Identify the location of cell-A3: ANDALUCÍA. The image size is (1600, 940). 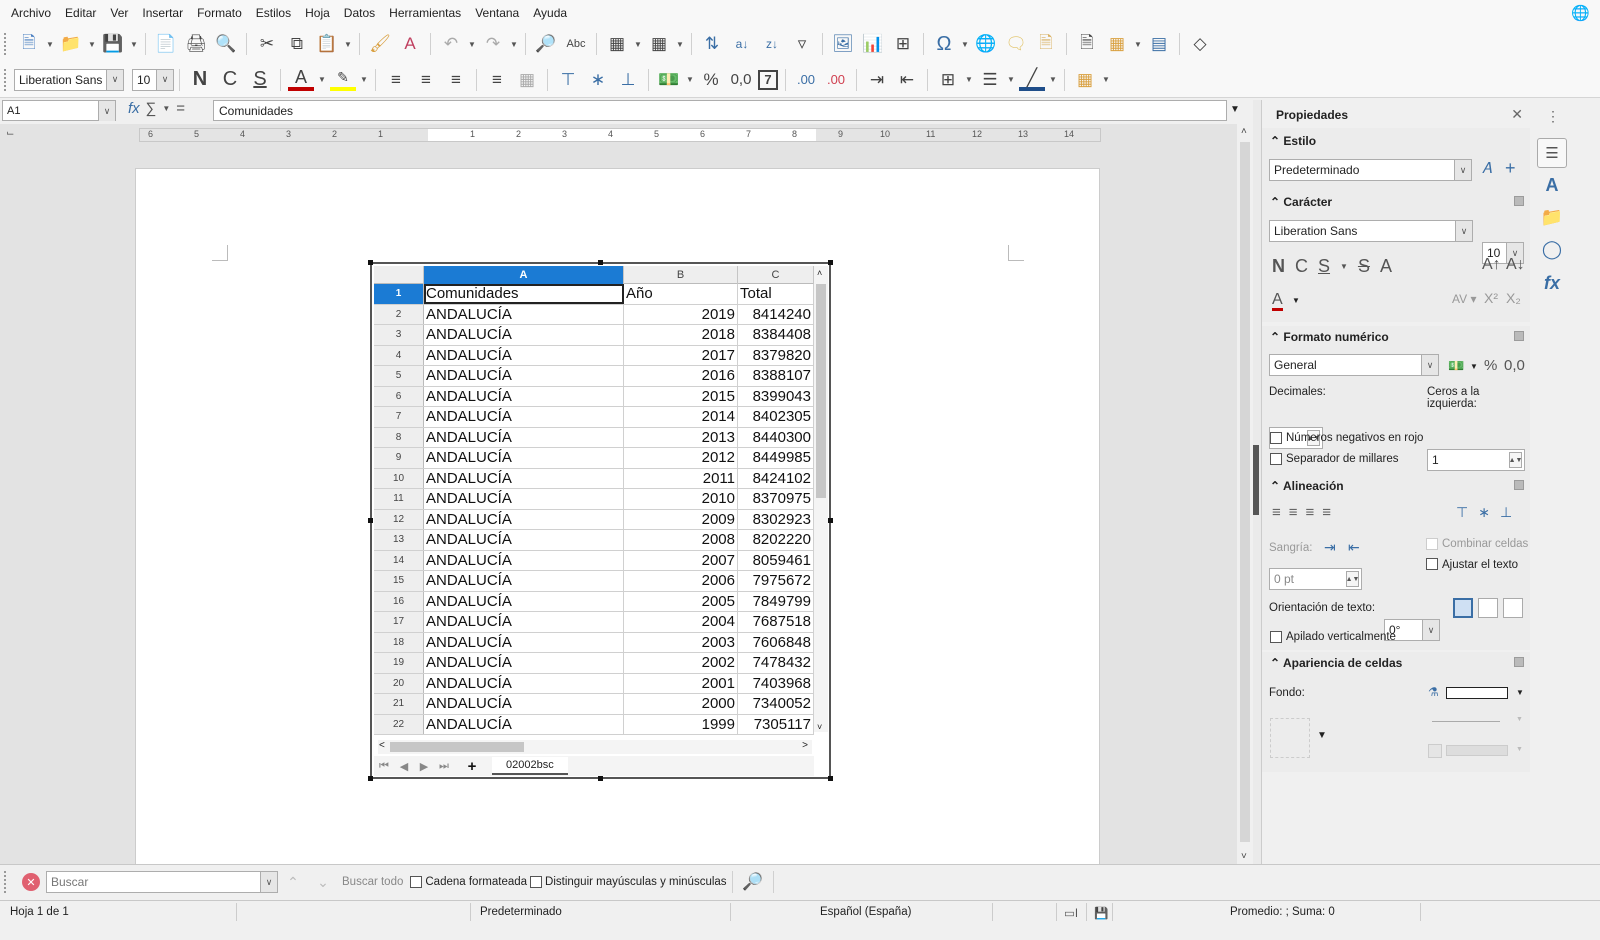
(524, 335).